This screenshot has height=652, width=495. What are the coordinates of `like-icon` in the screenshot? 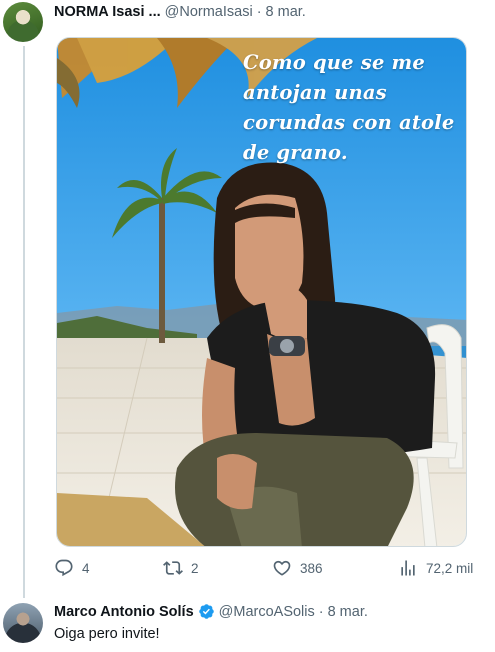 It's located at (282, 568).